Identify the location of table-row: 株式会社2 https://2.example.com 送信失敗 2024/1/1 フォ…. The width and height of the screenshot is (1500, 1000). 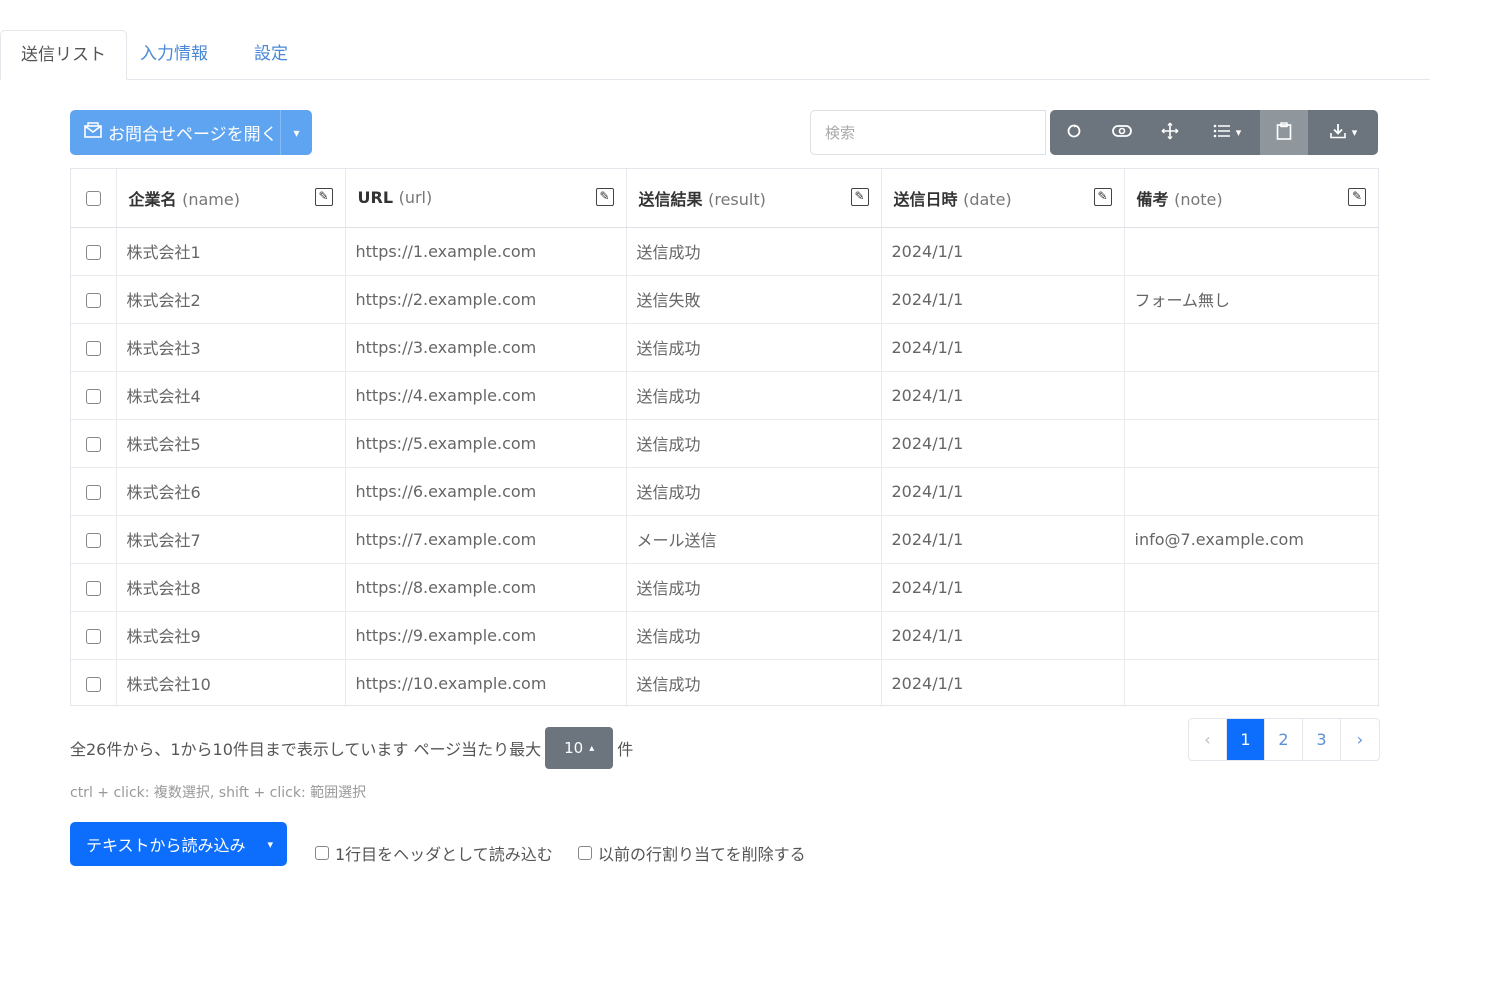
(724, 299).